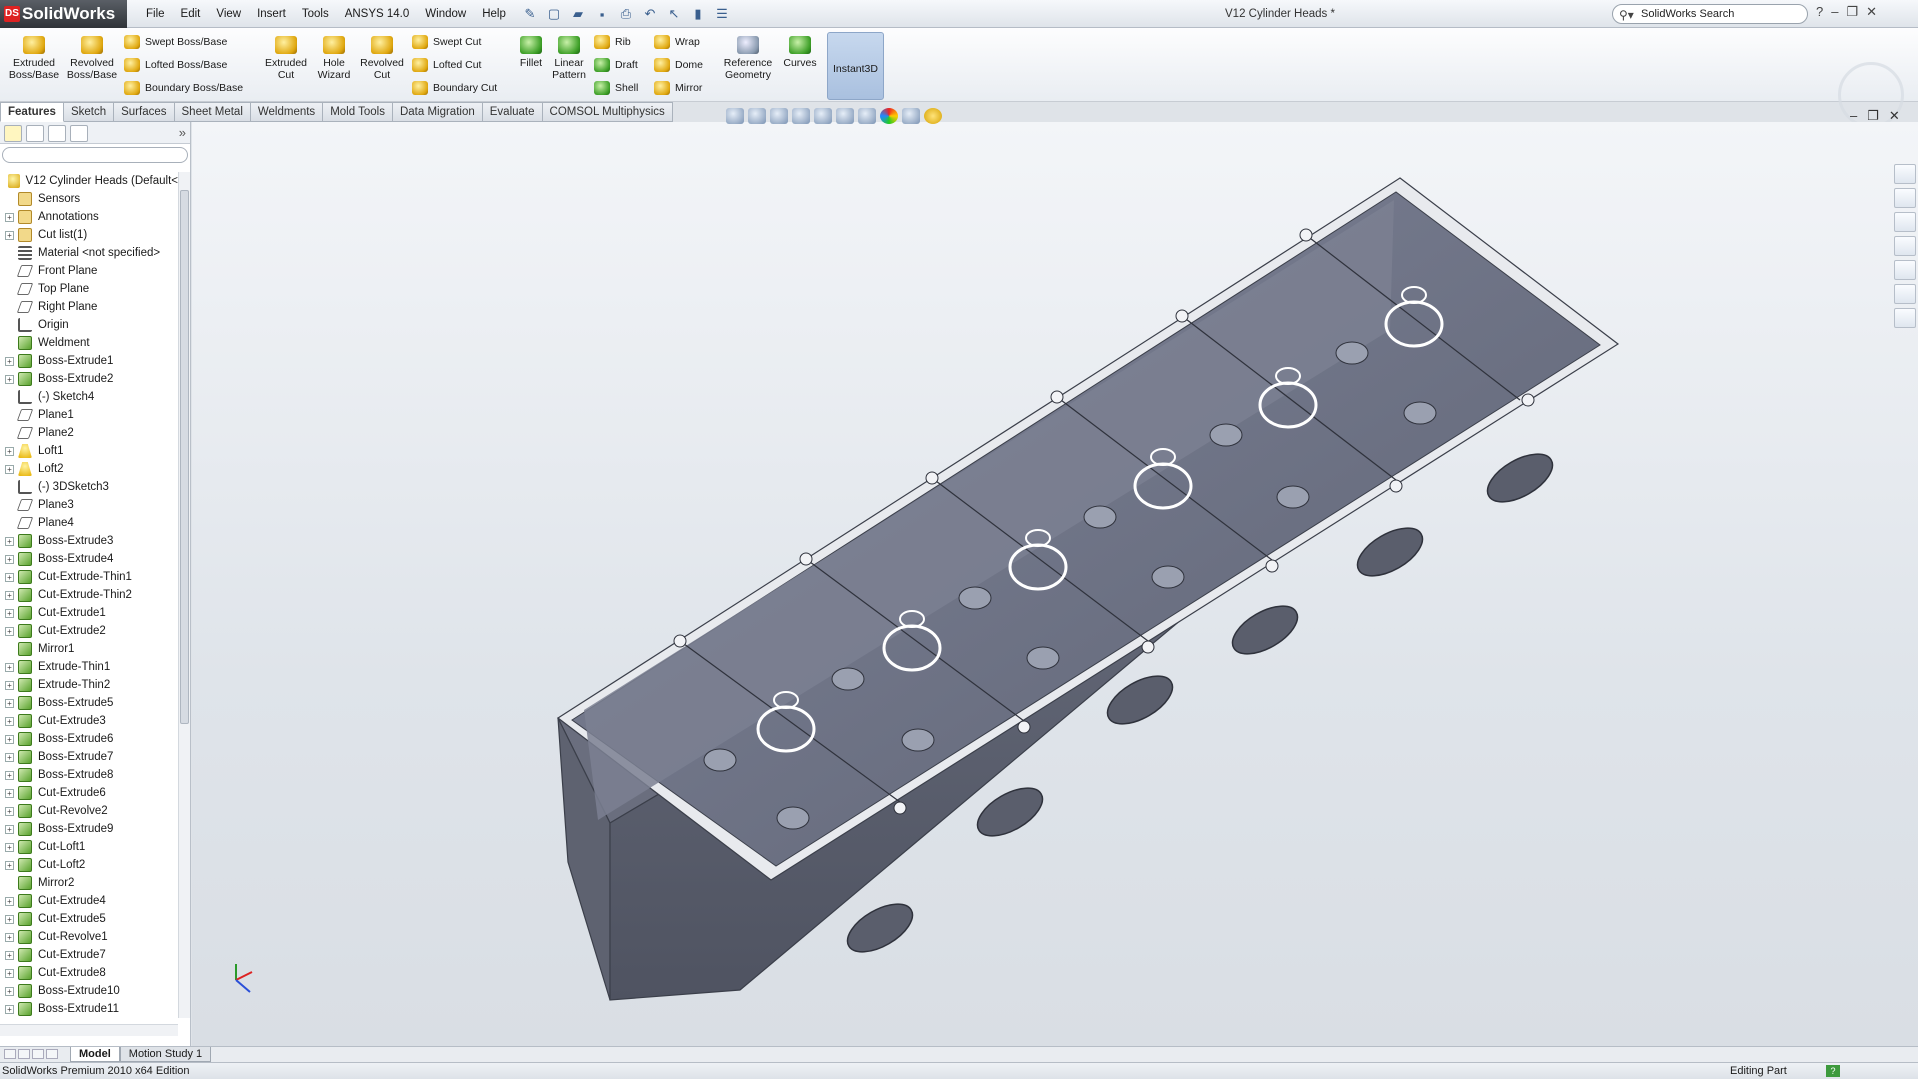 Image resolution: width=1918 pixels, height=1079 pixels. Describe the element at coordinates (446, 42) in the screenshot. I see `swept-cut-button: Swept Cut` at that location.